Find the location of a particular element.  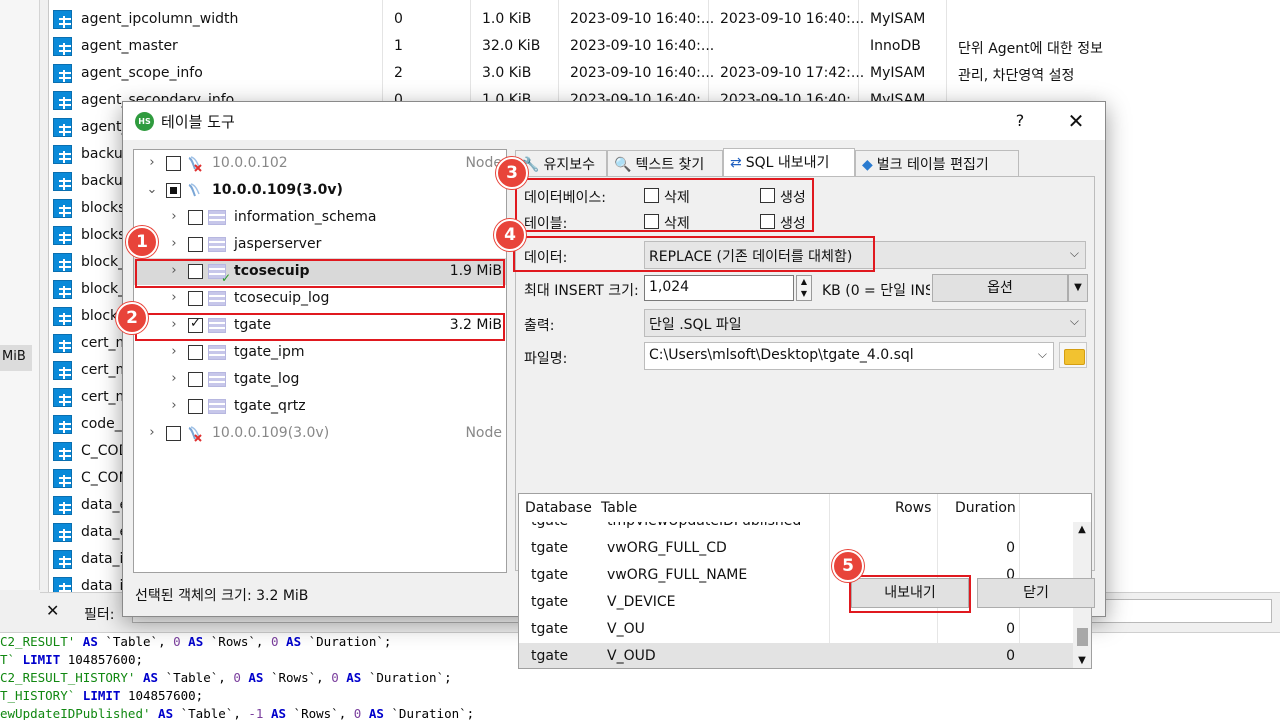

folder-icon is located at coordinates (1073, 355).